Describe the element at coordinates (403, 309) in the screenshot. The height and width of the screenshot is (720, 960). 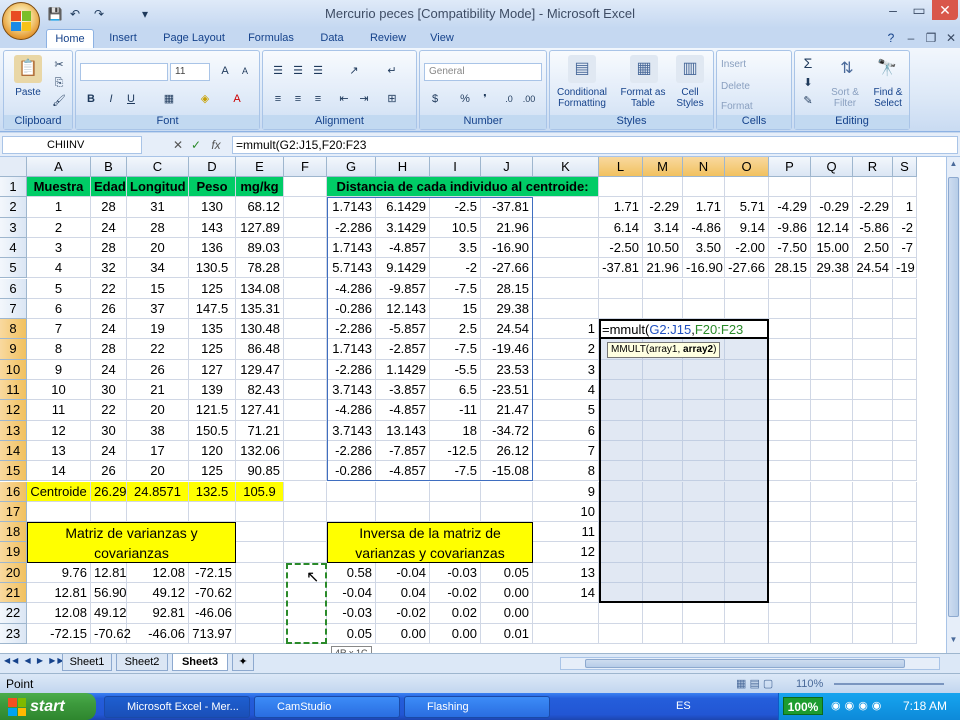
I see `distance-cell: 12.143` at that location.